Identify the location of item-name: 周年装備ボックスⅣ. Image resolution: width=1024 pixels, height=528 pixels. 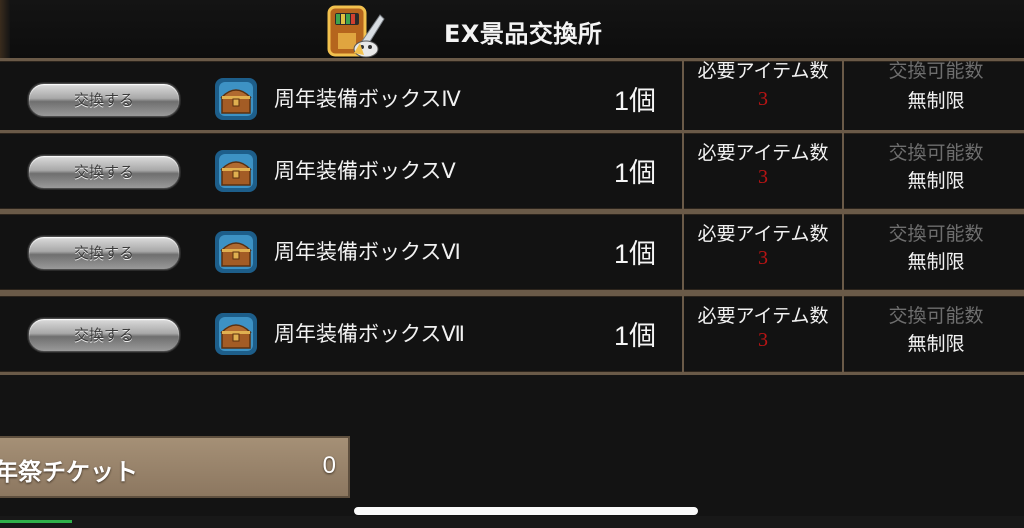
(367, 99).